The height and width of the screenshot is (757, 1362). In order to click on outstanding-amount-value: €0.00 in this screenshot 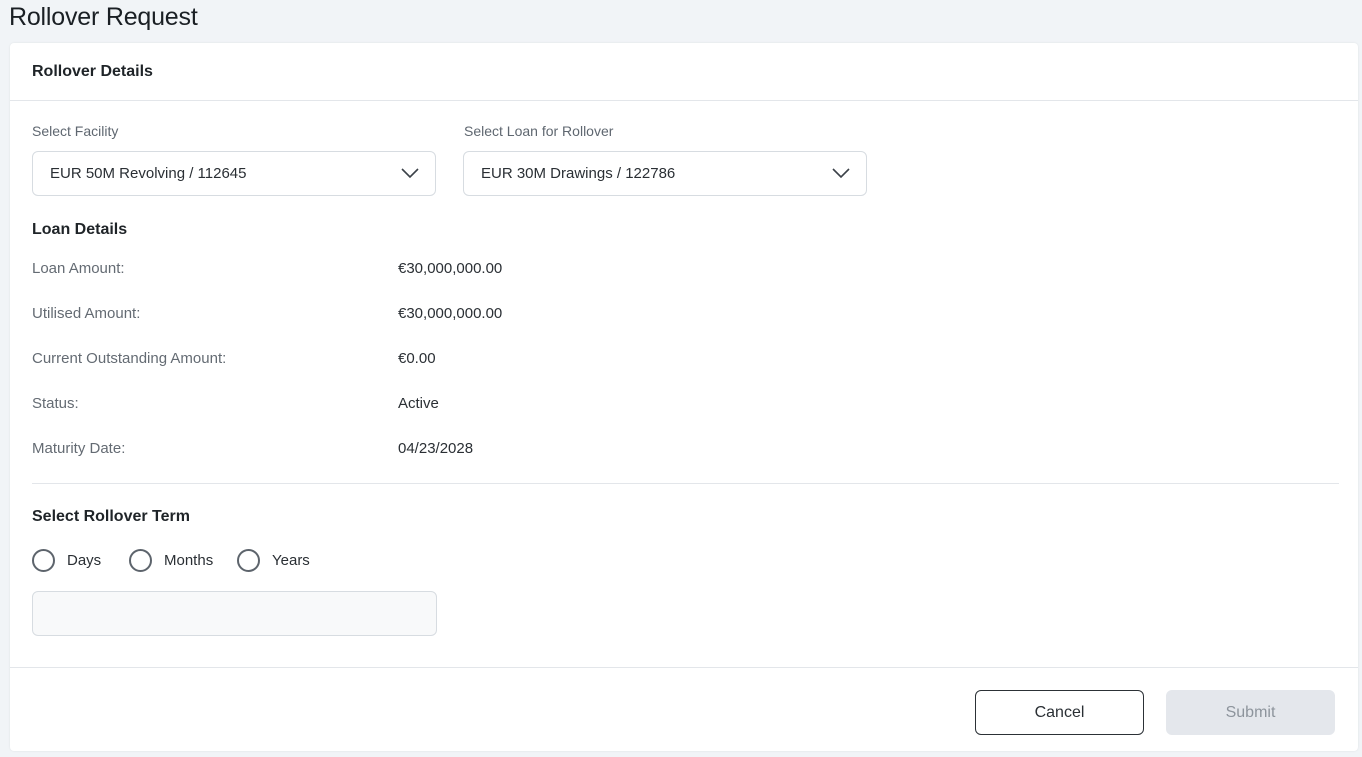, I will do `click(417, 358)`.